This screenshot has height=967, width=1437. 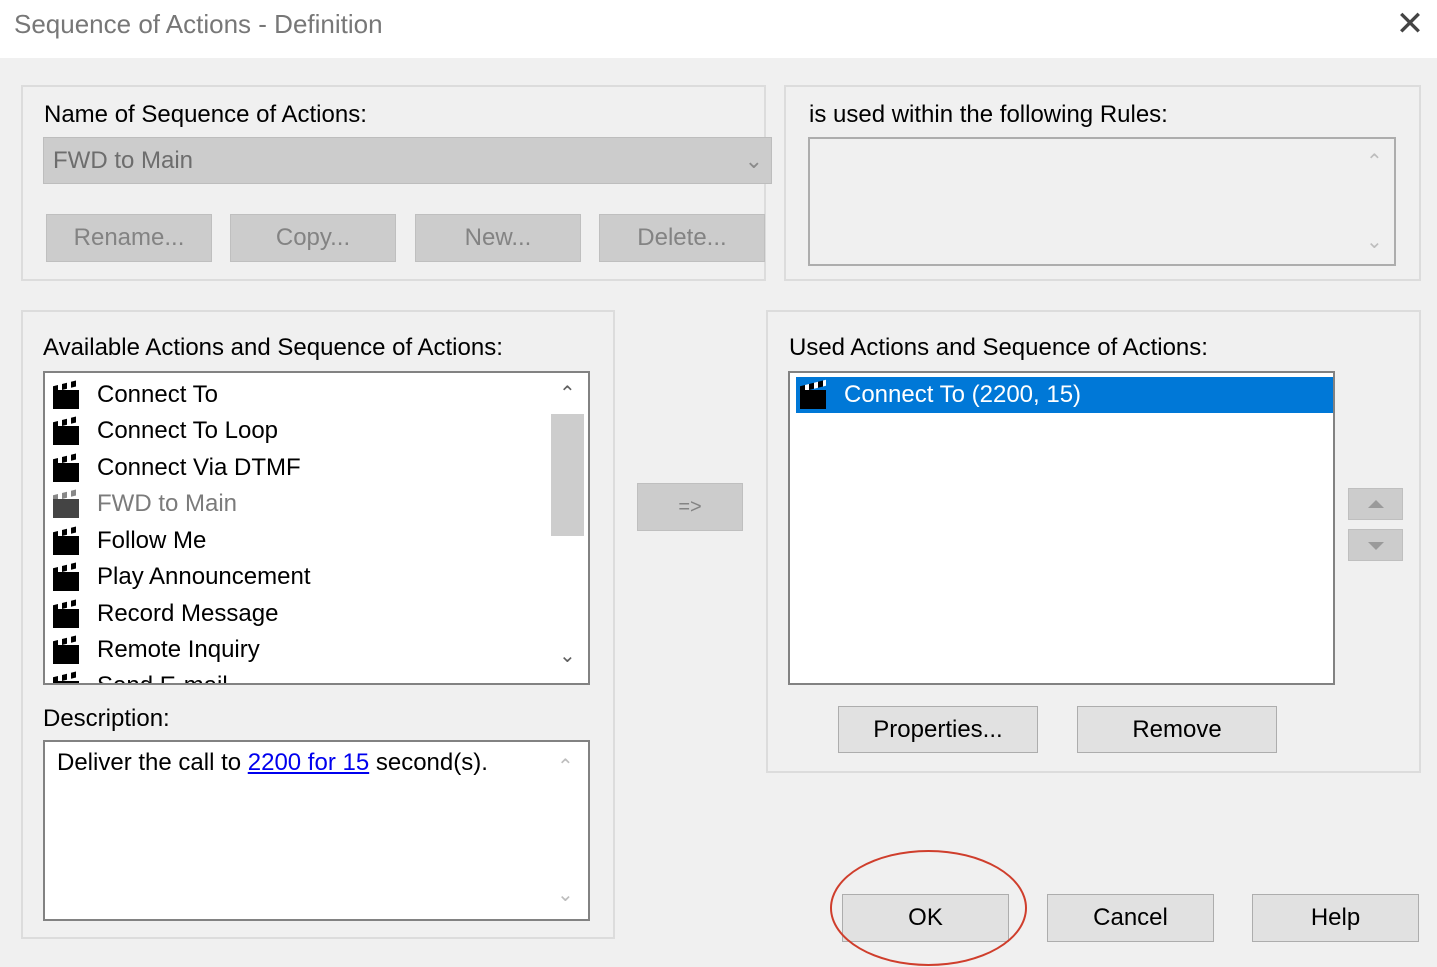 I want to click on list-item-label: Connect To, so click(x=157, y=394).